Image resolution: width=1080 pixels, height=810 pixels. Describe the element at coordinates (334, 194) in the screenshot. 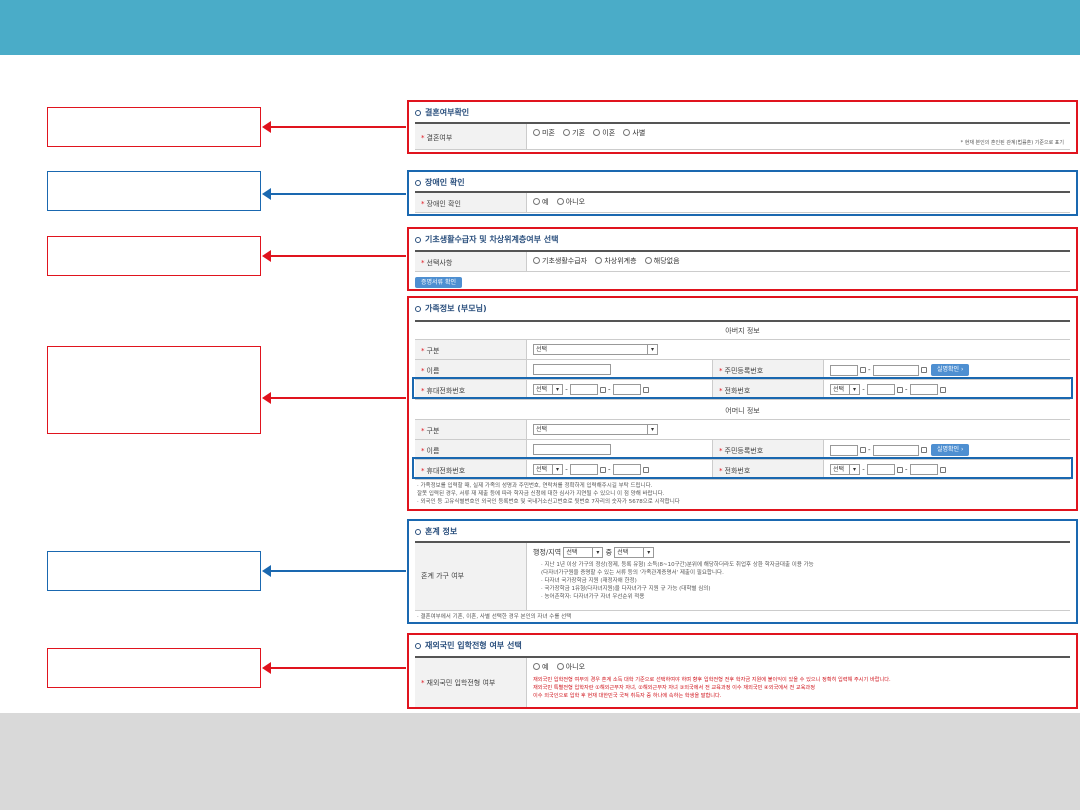

I see `arrow-disability` at that location.